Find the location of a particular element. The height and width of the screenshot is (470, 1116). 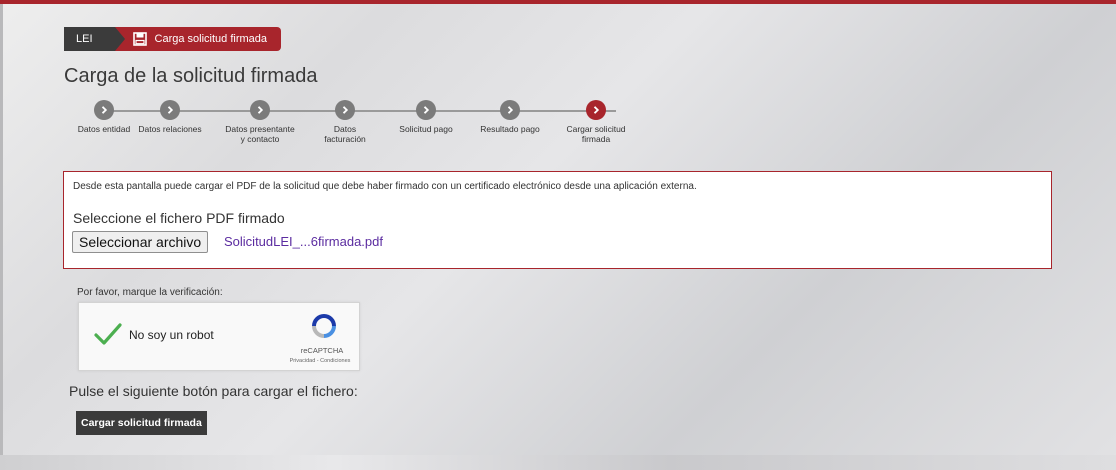

step-label: Datos presentante y contacto is located at coordinates (260, 134).